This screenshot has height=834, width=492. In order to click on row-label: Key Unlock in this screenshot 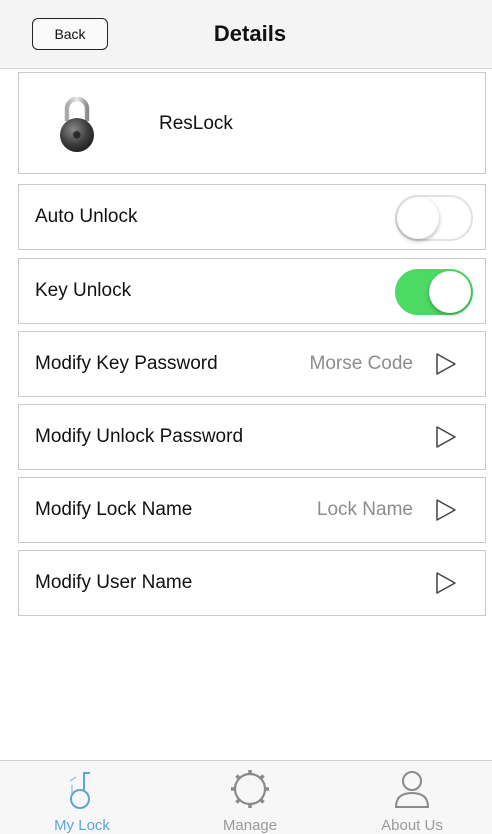, I will do `click(83, 290)`.